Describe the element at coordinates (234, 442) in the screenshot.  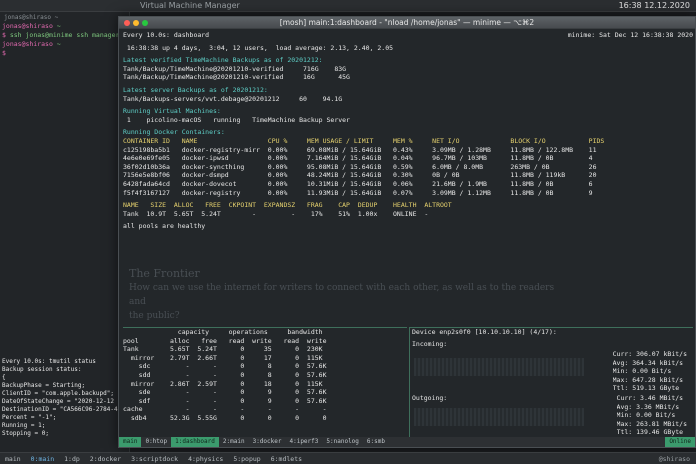
I see `tmux-window-tab: 2:main` at that location.